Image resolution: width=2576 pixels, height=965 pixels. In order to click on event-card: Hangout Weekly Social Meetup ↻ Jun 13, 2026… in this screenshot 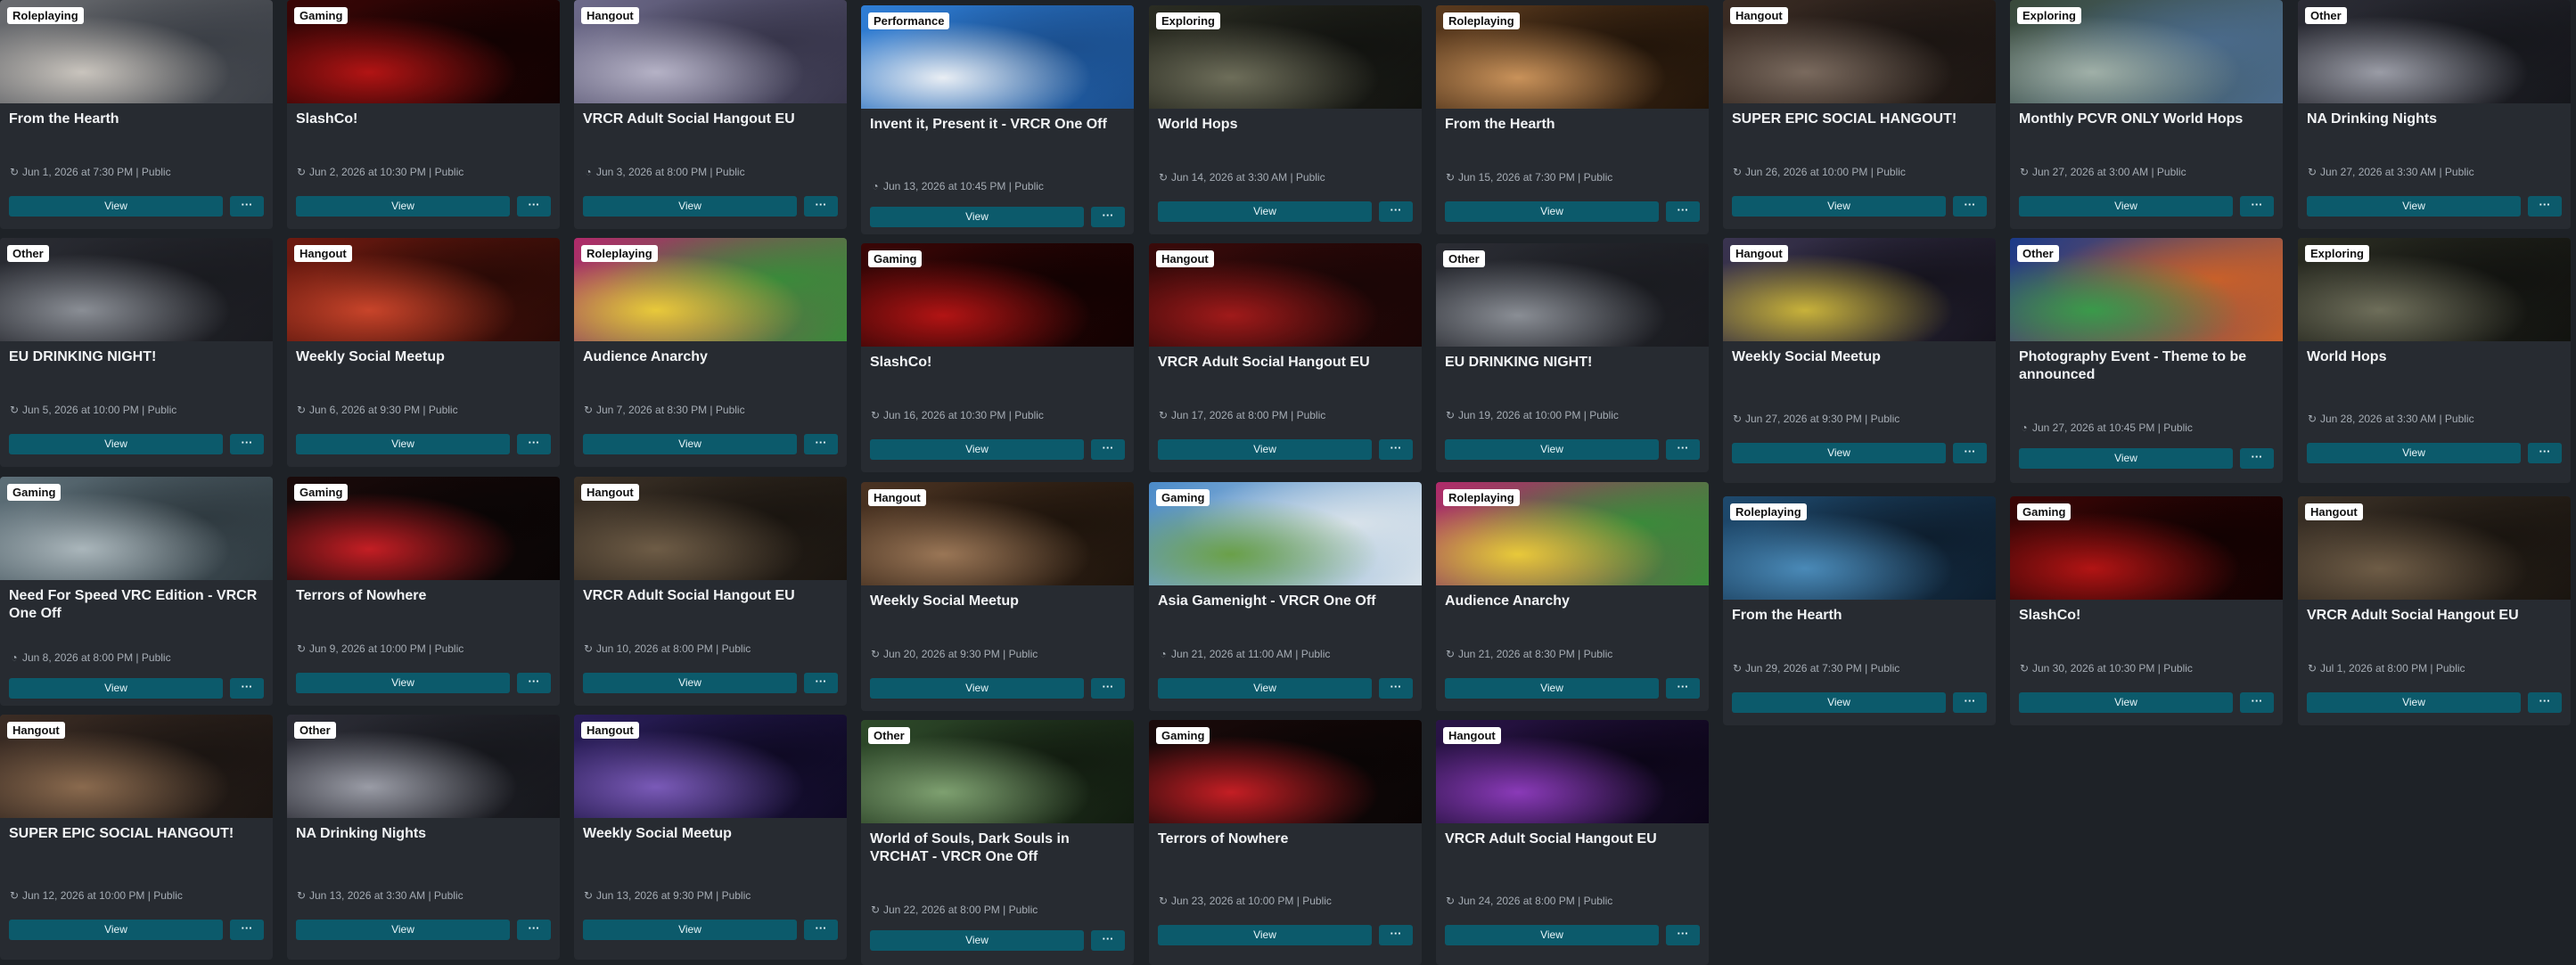, I will do `click(710, 837)`.